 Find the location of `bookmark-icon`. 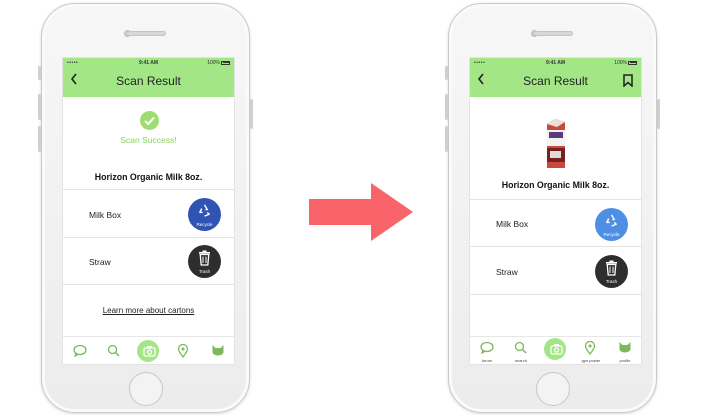

bookmark-icon is located at coordinates (628, 81).